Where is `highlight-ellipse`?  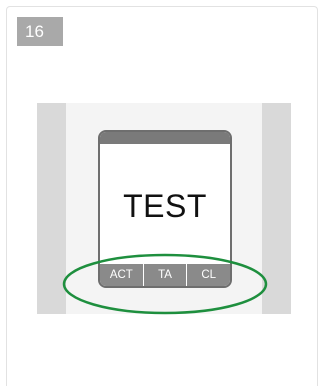
highlight-ellipse is located at coordinates (165, 284).